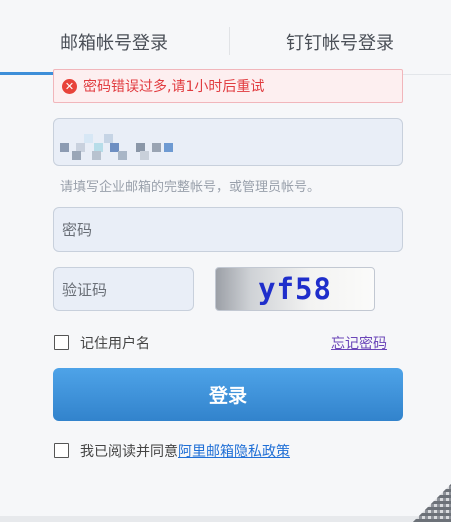 The height and width of the screenshot is (522, 451). I want to click on tab-dingtalk-login: 钉钉帐号登录, so click(340, 41).